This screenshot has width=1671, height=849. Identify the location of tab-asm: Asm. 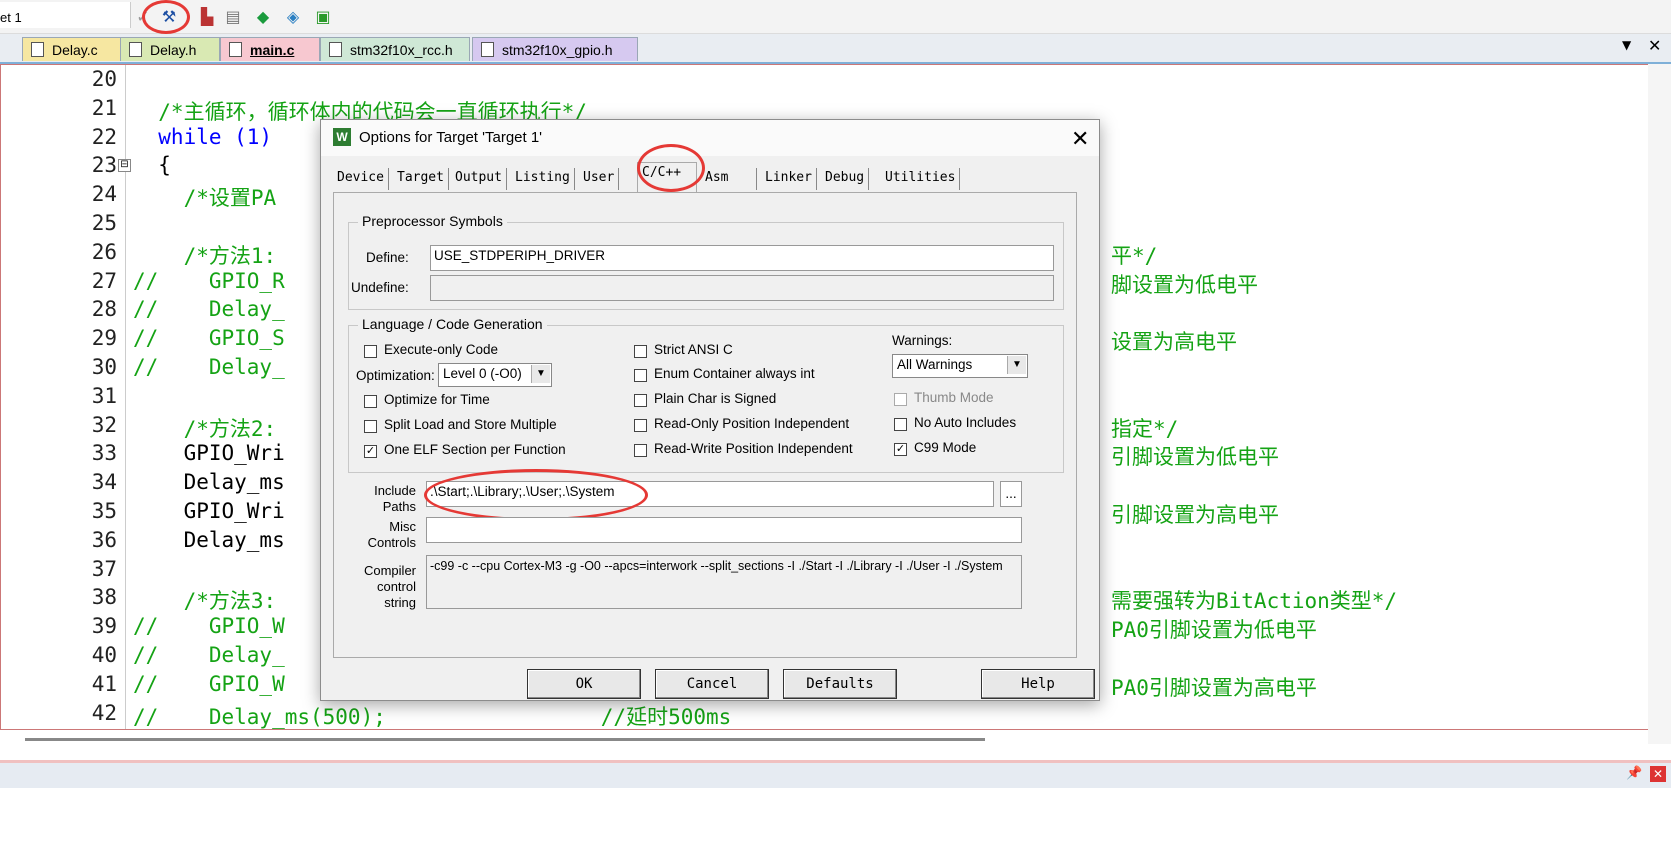
(729, 179).